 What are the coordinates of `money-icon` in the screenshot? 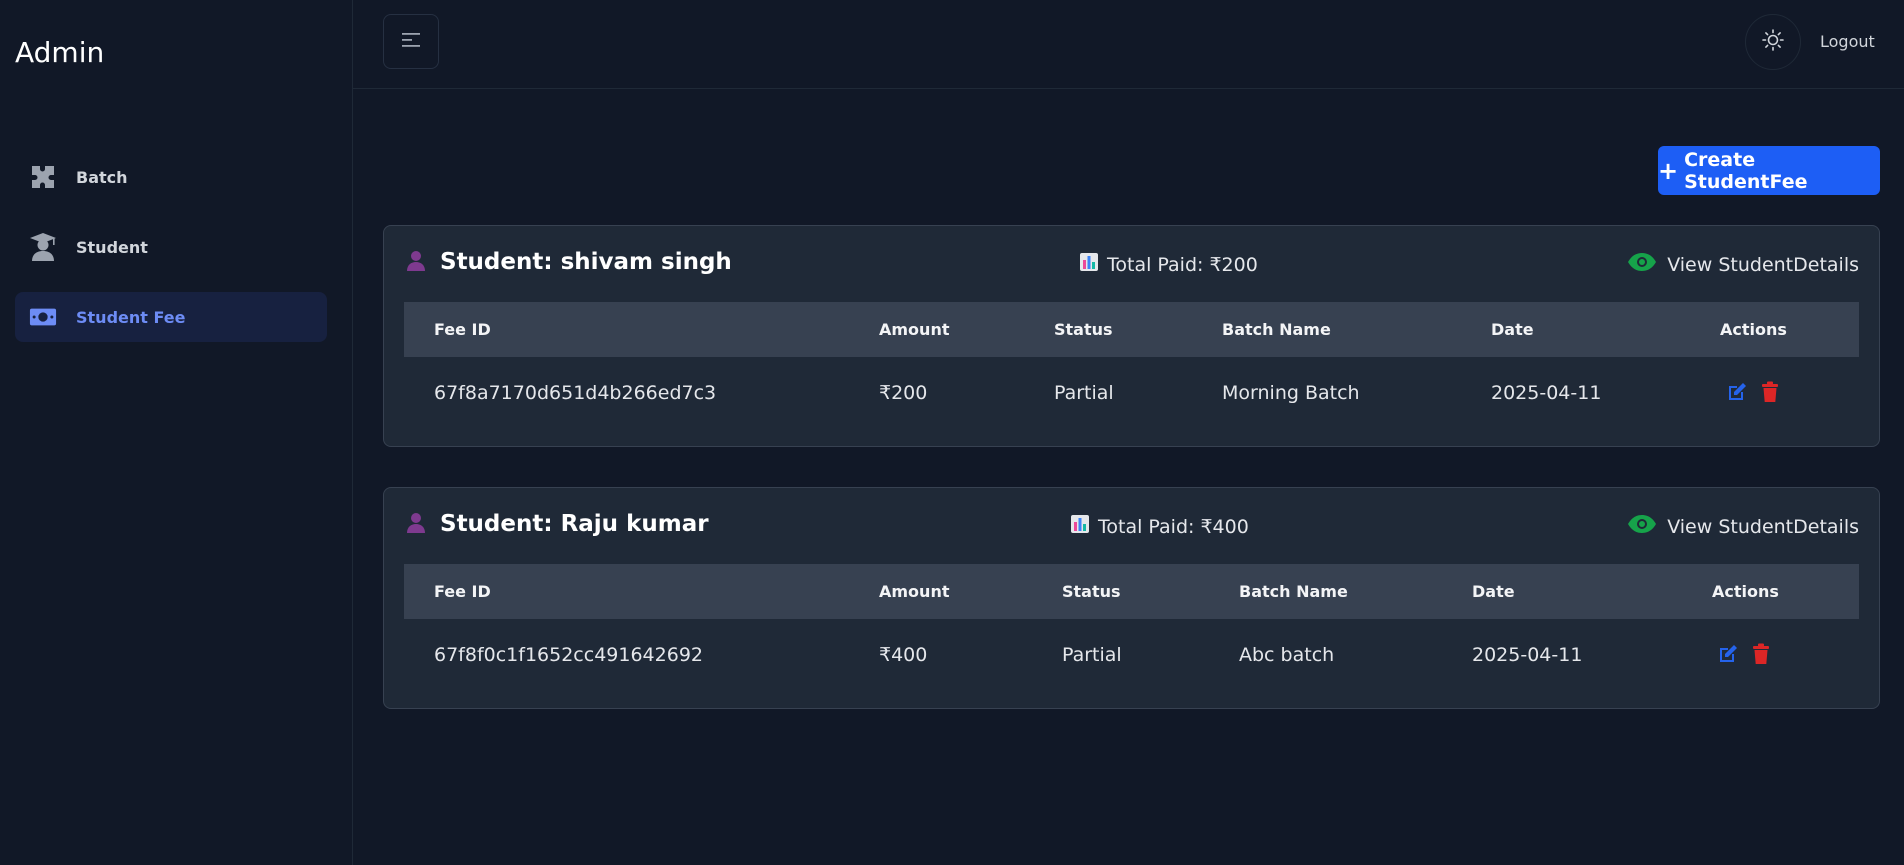 It's located at (43, 317).